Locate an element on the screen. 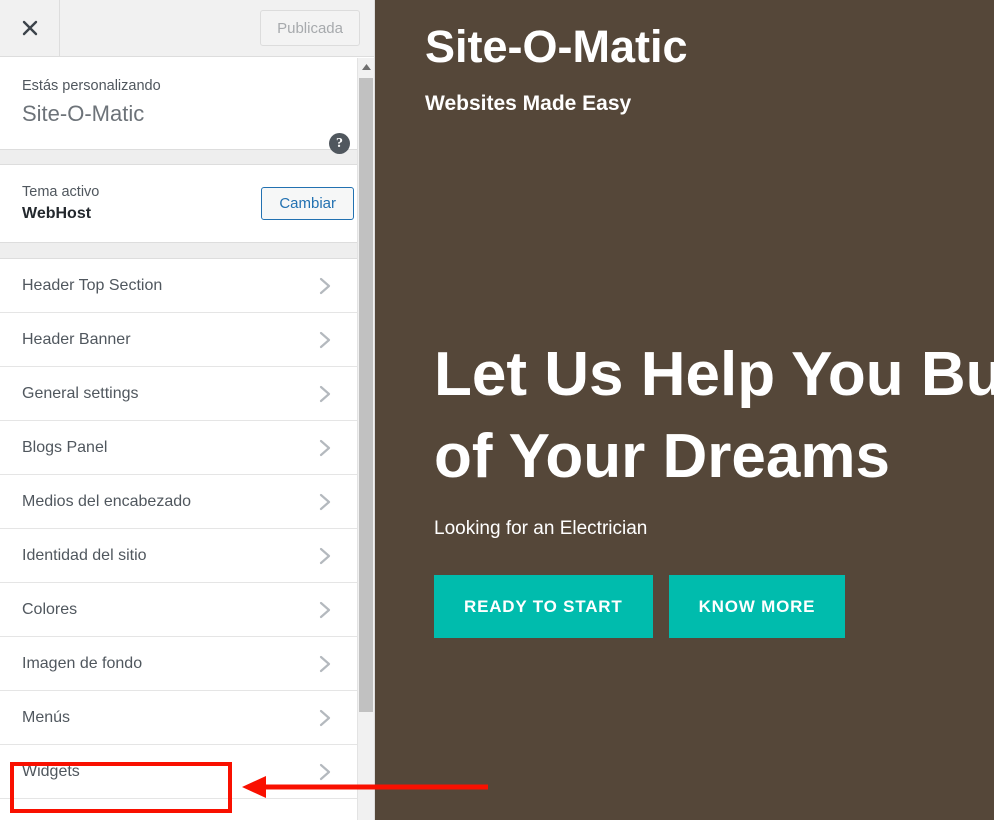 Image resolution: width=994 pixels, height=820 pixels. sidebar-item-widgets: Widgets is located at coordinates (187, 772).